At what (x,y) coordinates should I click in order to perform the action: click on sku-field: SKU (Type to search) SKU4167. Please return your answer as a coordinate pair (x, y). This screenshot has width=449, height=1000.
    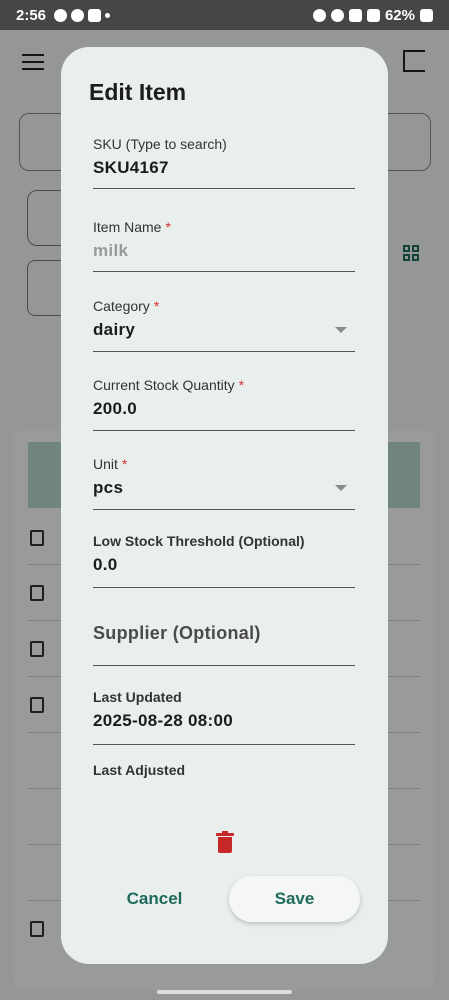
    Looking at the image, I should click on (224, 162).